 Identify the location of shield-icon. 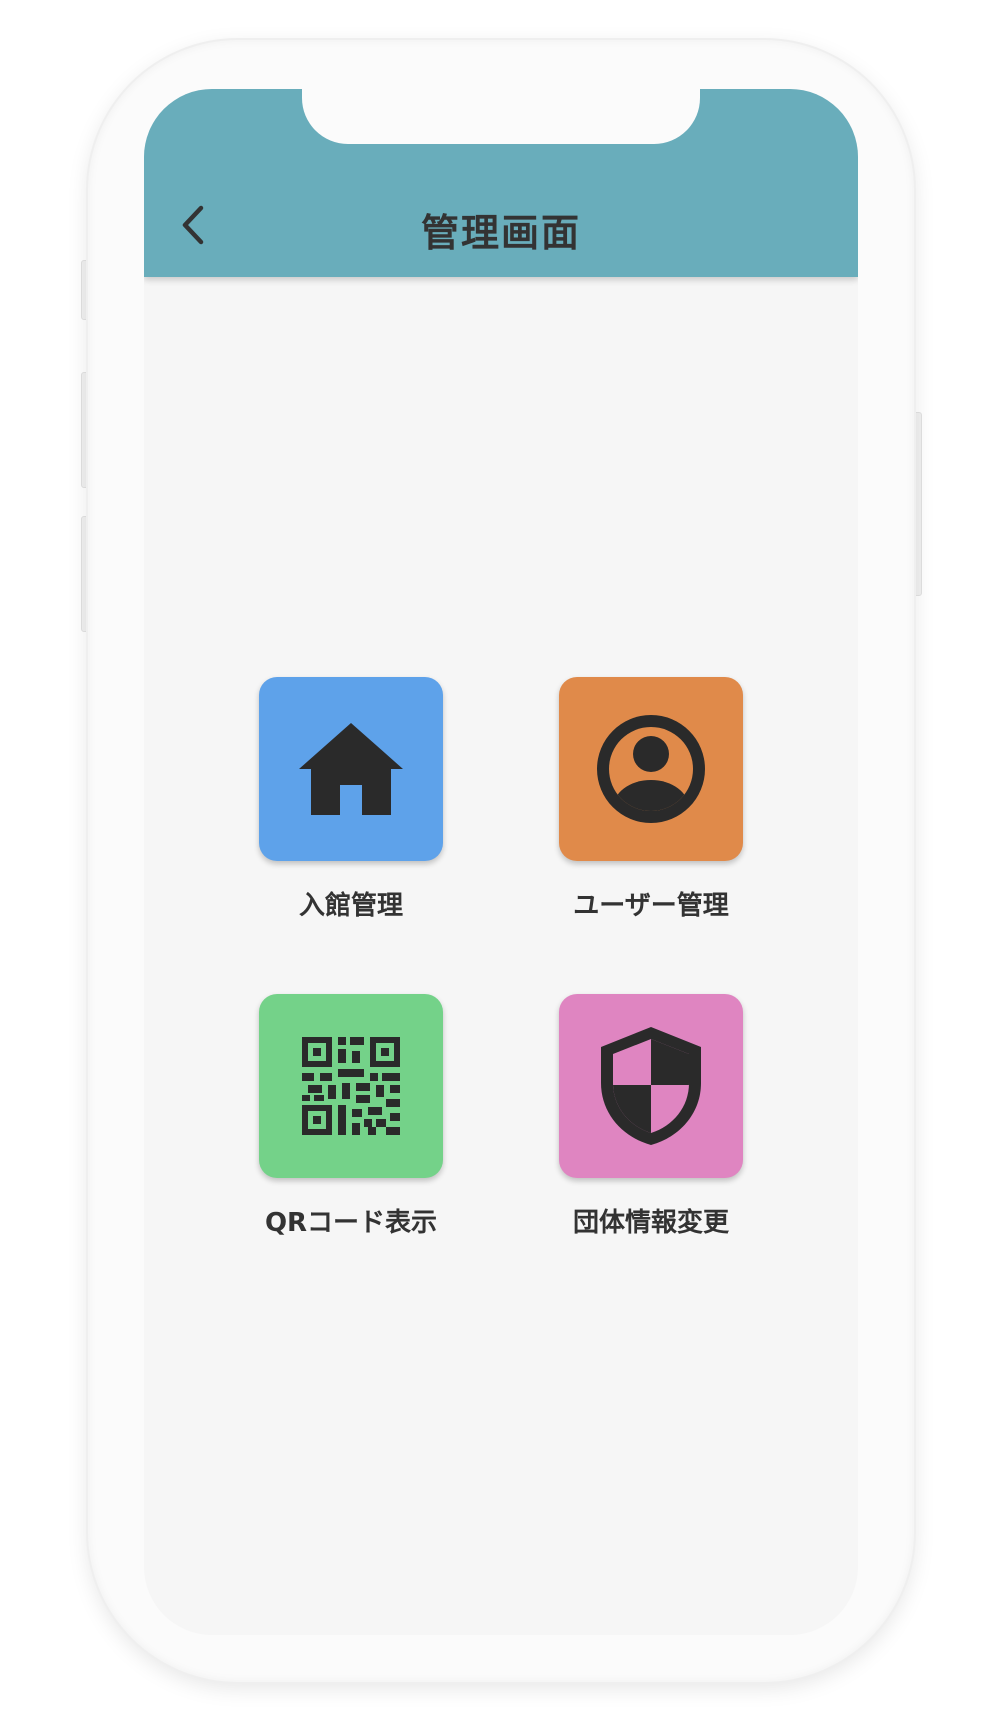
(651, 1086).